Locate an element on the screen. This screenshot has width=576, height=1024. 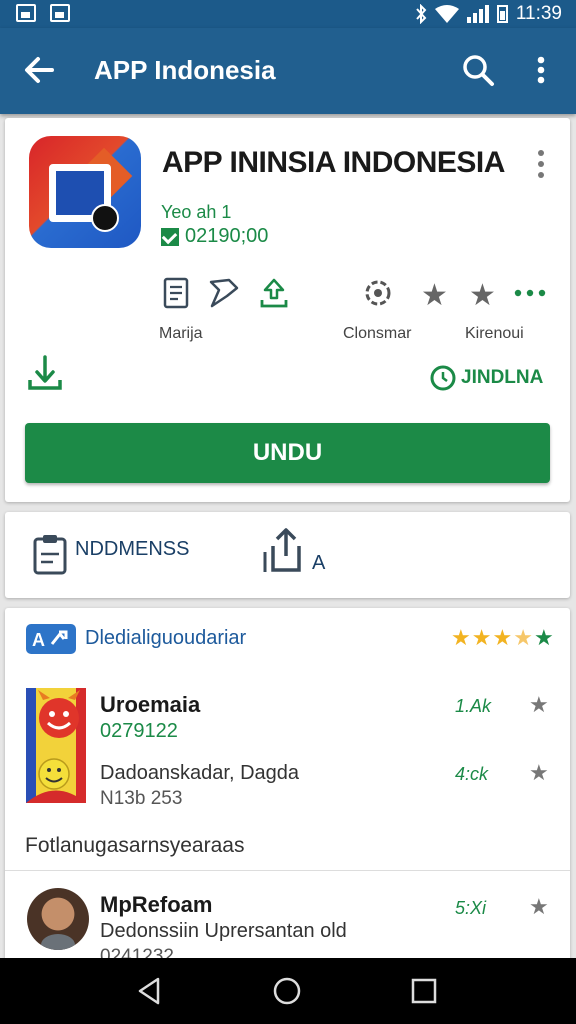
list-item-meta: N13b 253 is located at coordinates (141, 798).